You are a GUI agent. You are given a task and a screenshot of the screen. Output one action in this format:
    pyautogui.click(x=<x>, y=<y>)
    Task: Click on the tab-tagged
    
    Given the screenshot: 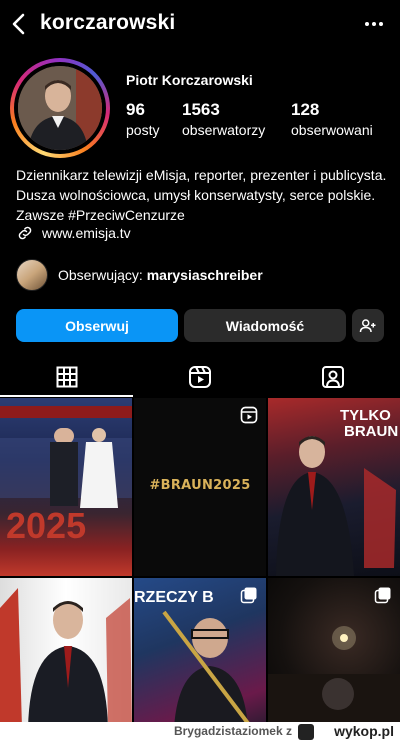 What is the action you would take?
    pyautogui.click(x=332, y=377)
    